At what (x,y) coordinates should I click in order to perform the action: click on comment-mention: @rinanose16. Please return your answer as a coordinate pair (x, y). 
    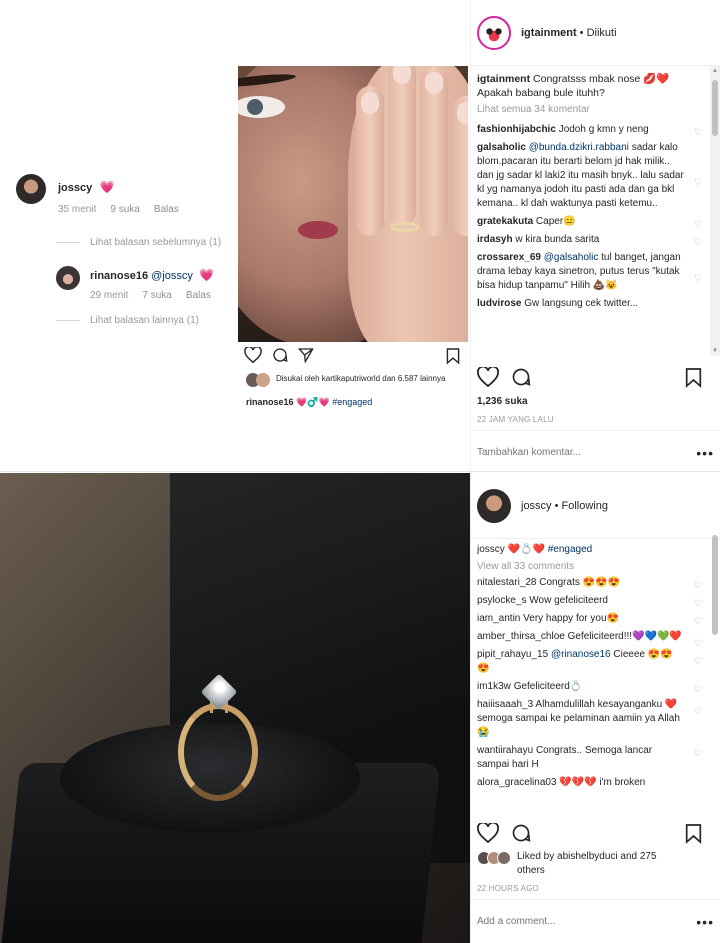
    Looking at the image, I should click on (581, 654).